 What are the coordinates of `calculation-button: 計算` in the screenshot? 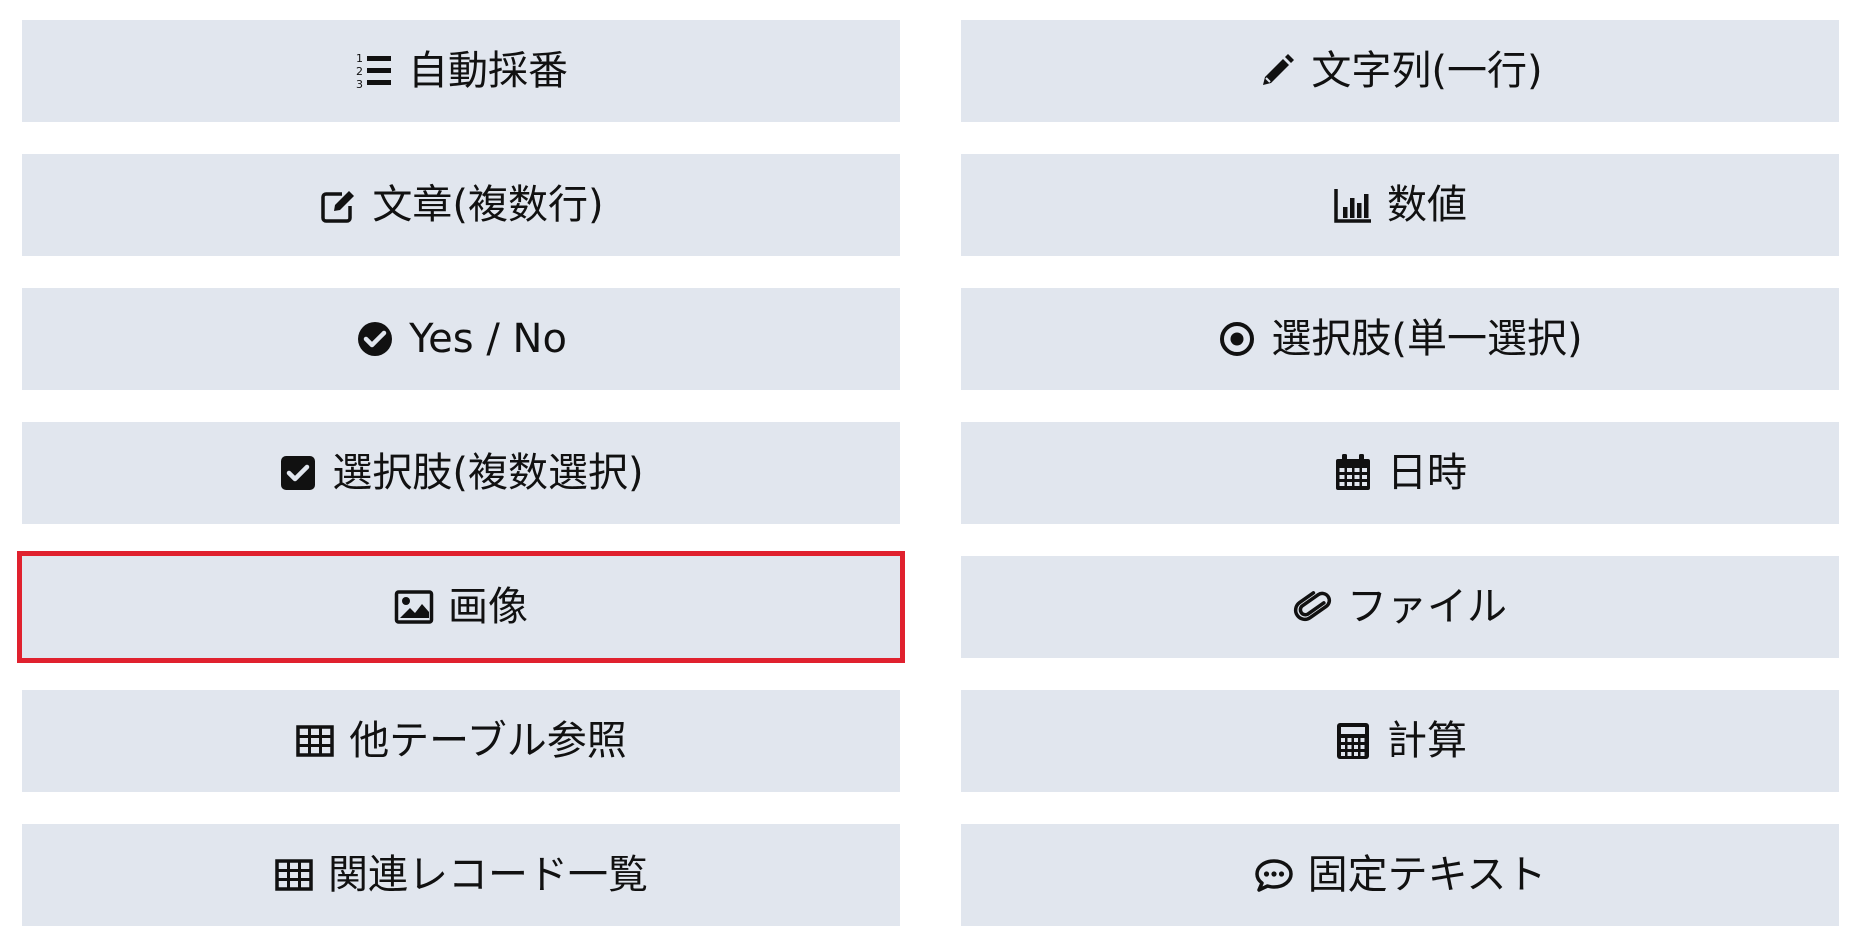 It's located at (1400, 741).